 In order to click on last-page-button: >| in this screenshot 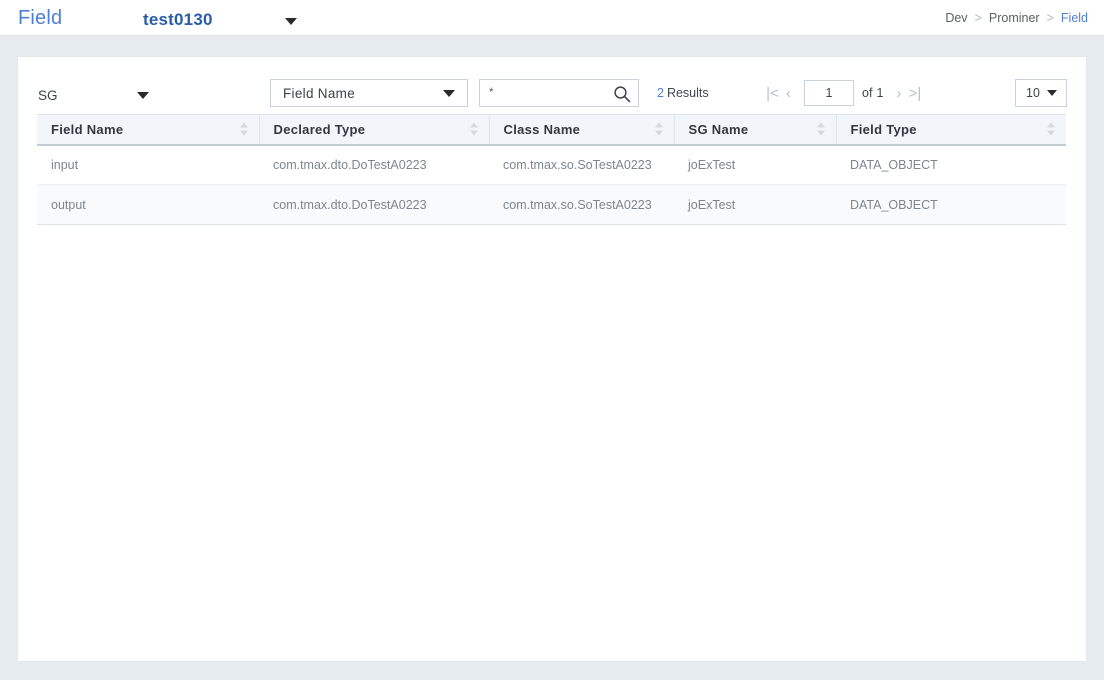, I will do `click(914, 93)`.